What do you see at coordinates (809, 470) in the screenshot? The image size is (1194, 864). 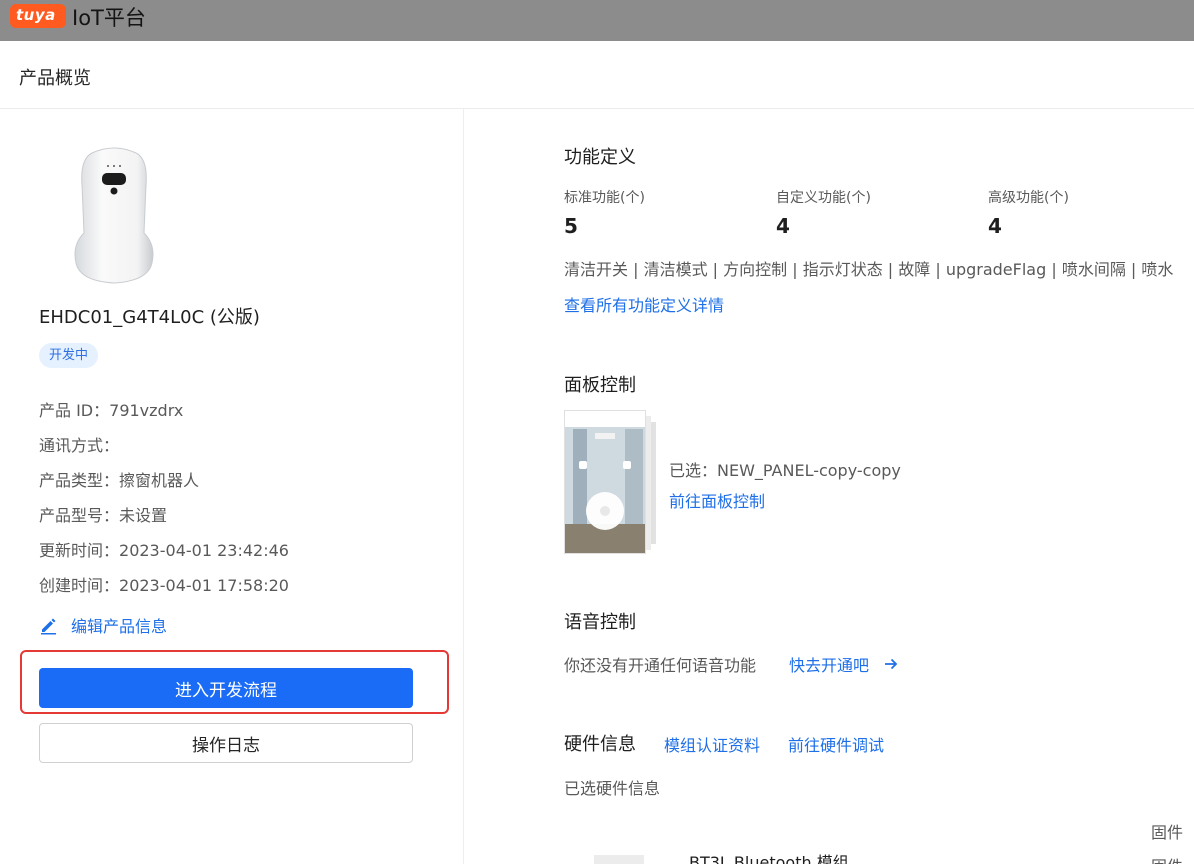 I see `panel-selected-value: NEW_PANEL-copy-copy` at bounding box center [809, 470].